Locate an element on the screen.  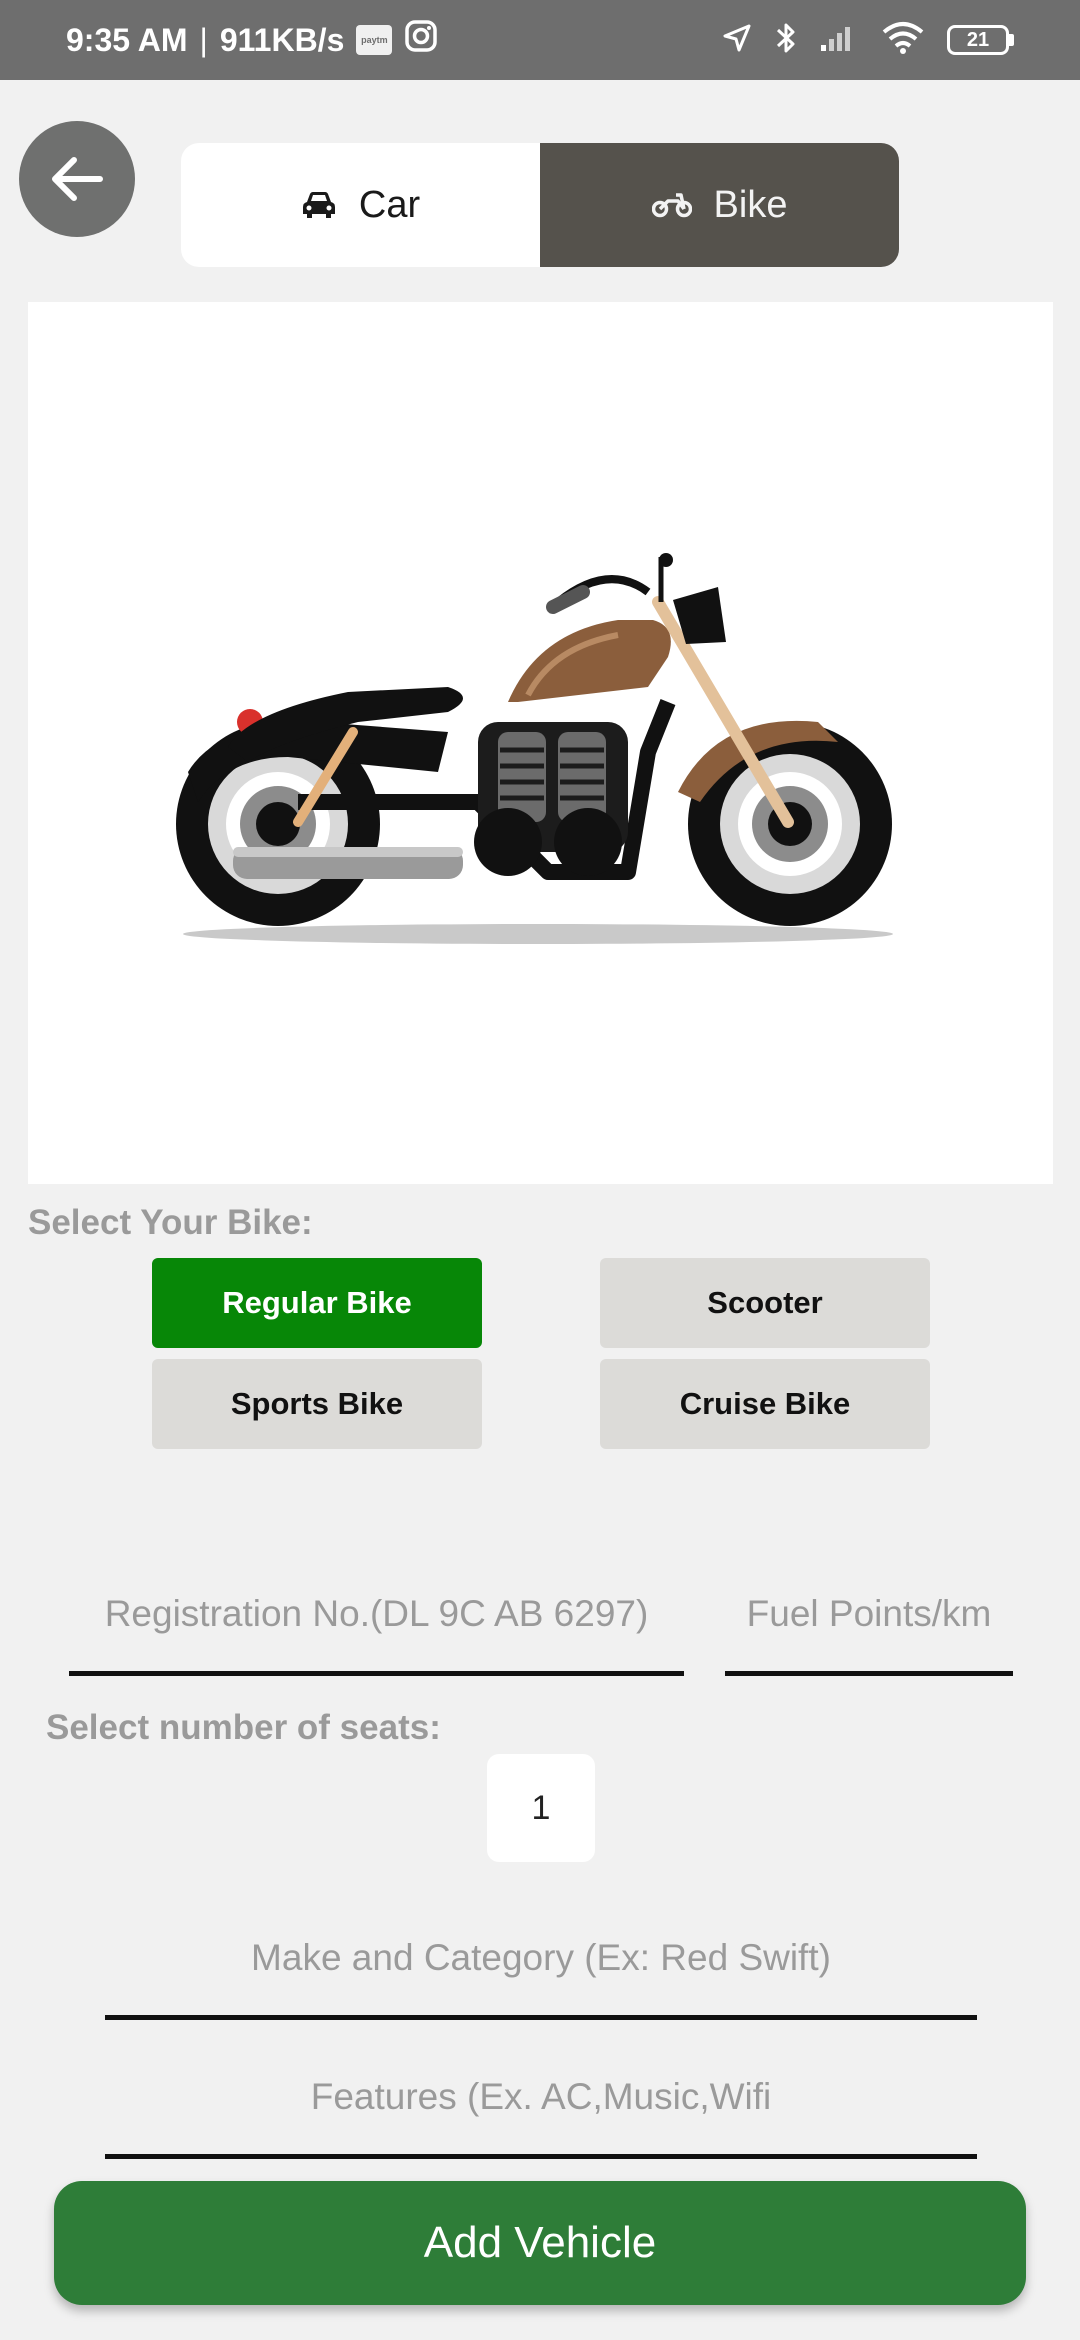
features-field is located at coordinates (541, 2099).